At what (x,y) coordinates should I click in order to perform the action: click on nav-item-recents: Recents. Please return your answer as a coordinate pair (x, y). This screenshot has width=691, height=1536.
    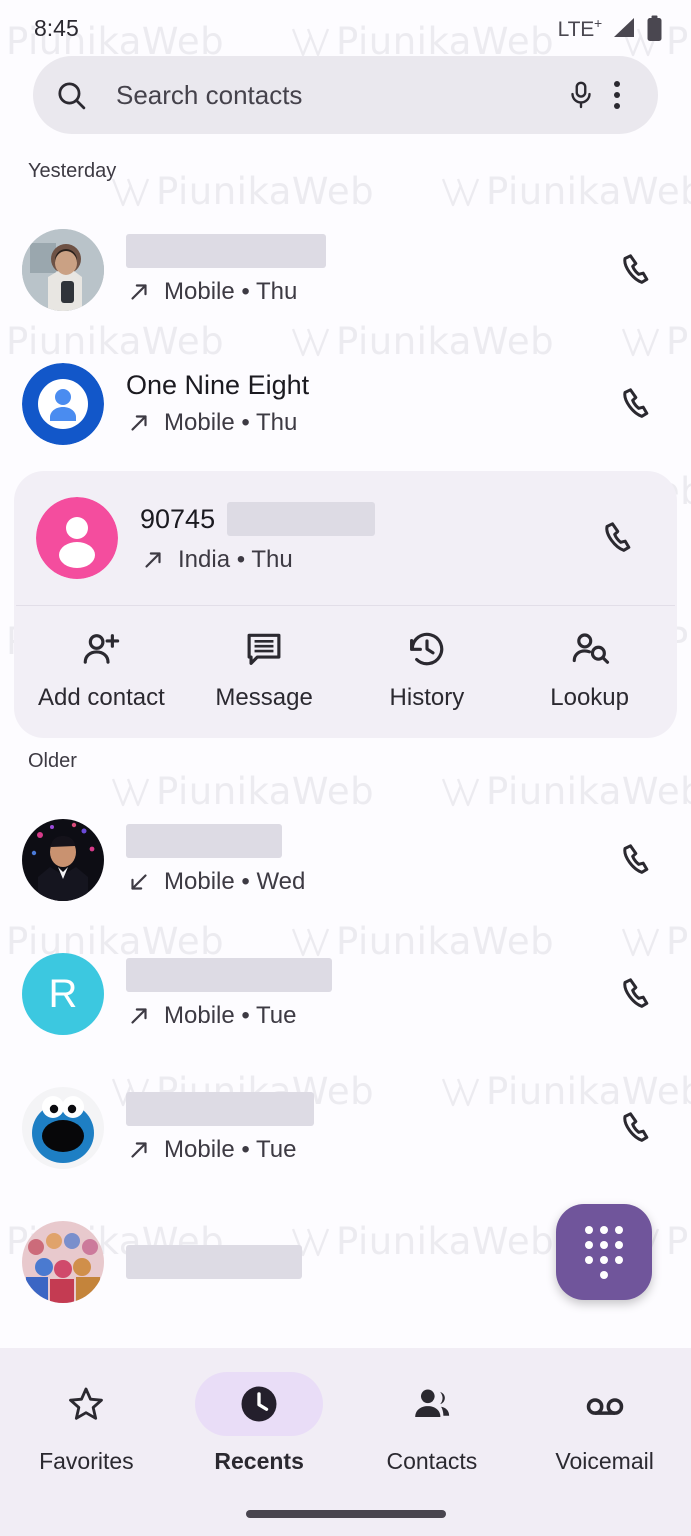
    Looking at the image, I should click on (259, 1423).